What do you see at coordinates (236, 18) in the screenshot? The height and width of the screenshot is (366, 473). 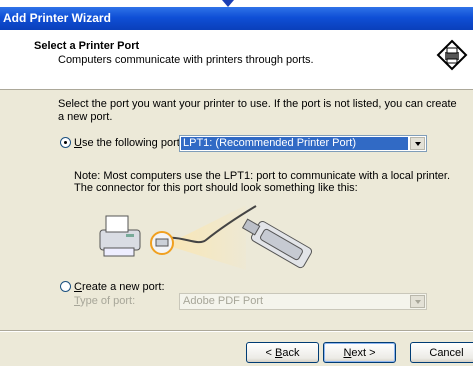 I see `title-bar: Add Printer Wizard` at bounding box center [236, 18].